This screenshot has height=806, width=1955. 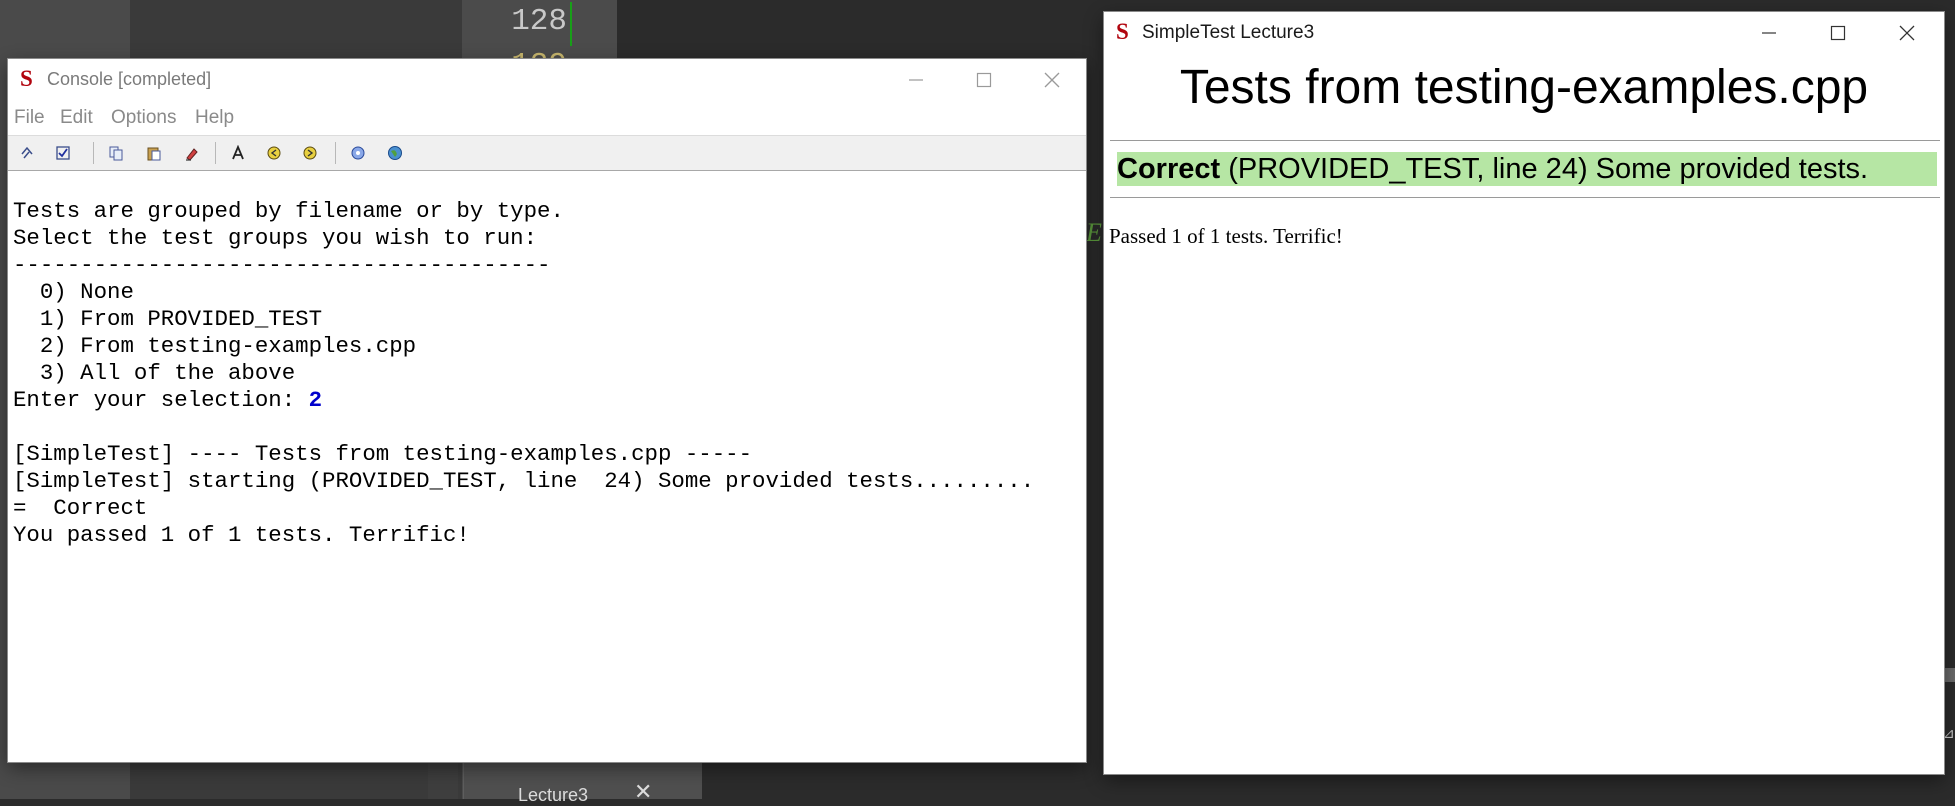 What do you see at coordinates (310, 153) in the screenshot?
I see `forward-icon` at bounding box center [310, 153].